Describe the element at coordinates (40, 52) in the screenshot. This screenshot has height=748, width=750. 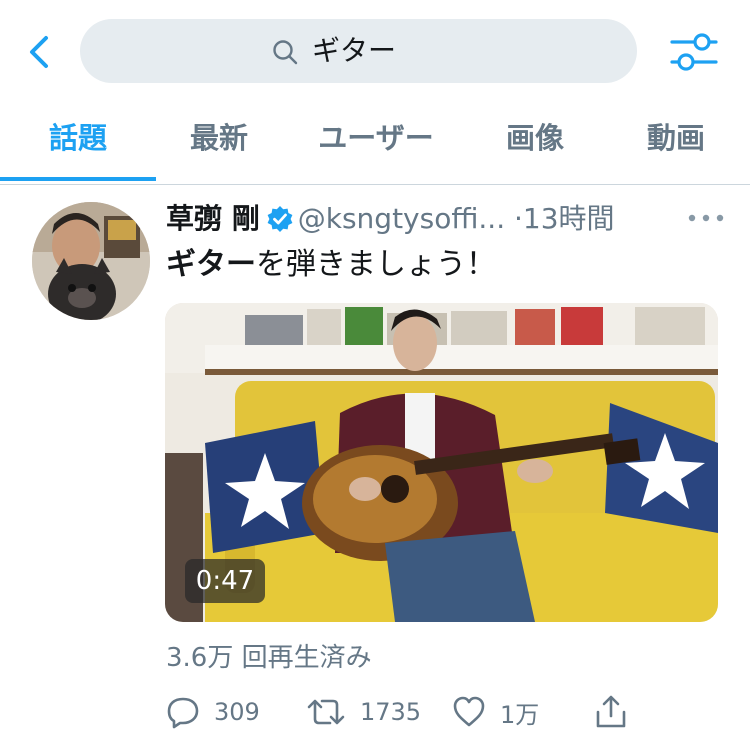
I see `back-chevron-icon` at that location.